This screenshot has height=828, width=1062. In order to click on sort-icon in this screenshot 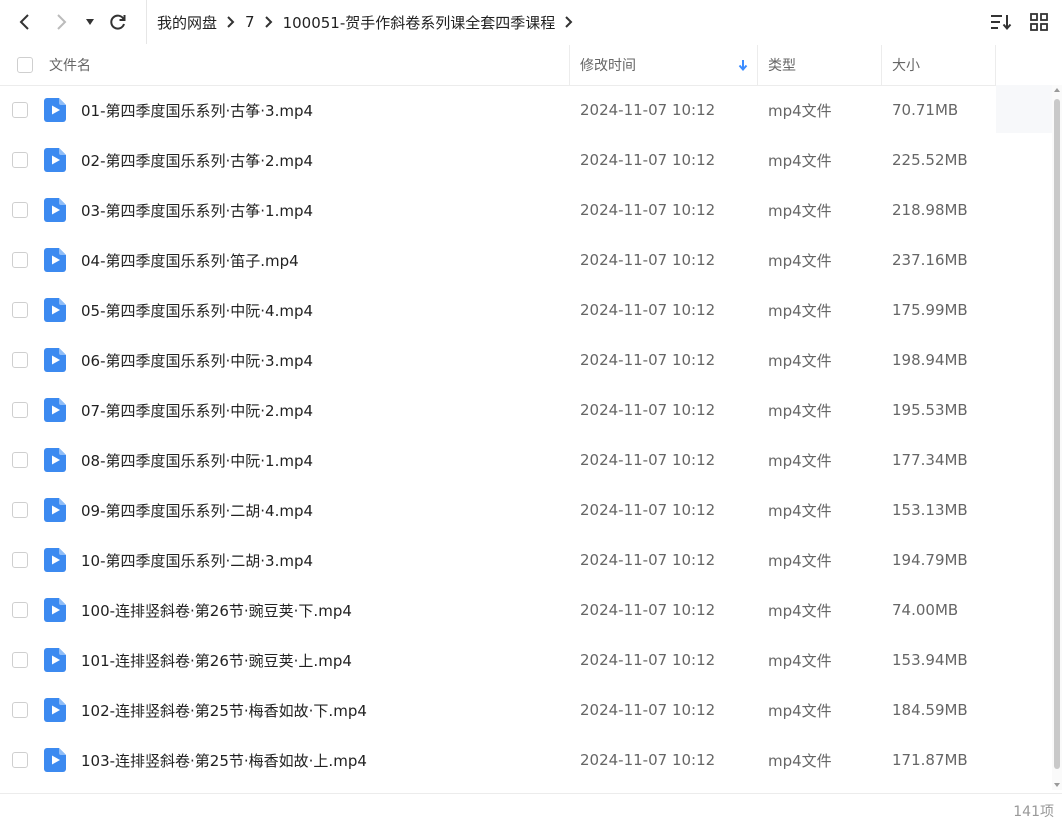, I will do `click(1001, 23)`.